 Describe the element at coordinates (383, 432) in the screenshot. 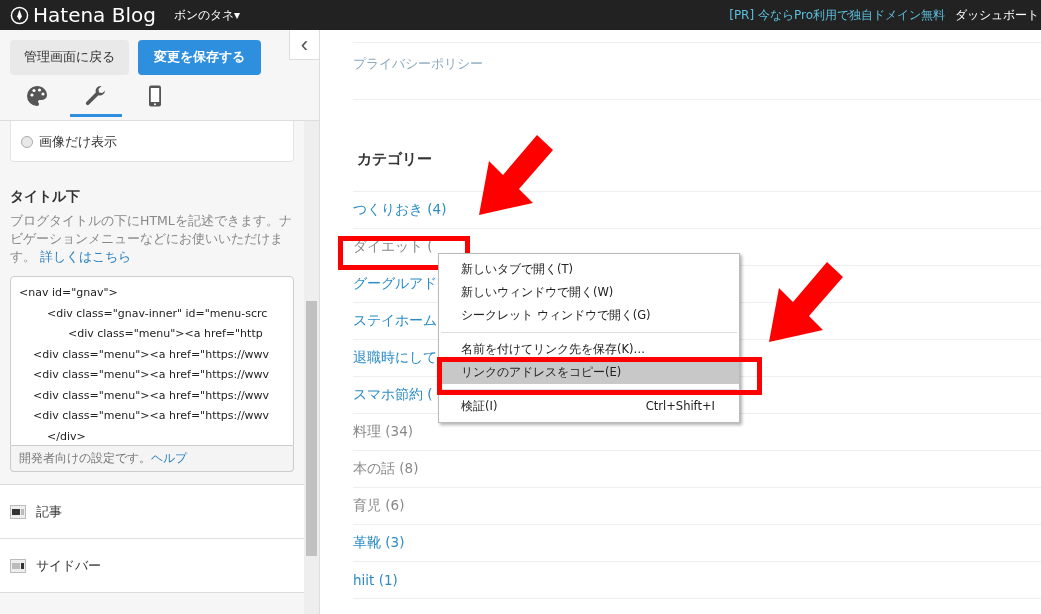

I see `category-link: 料理 (34)` at that location.